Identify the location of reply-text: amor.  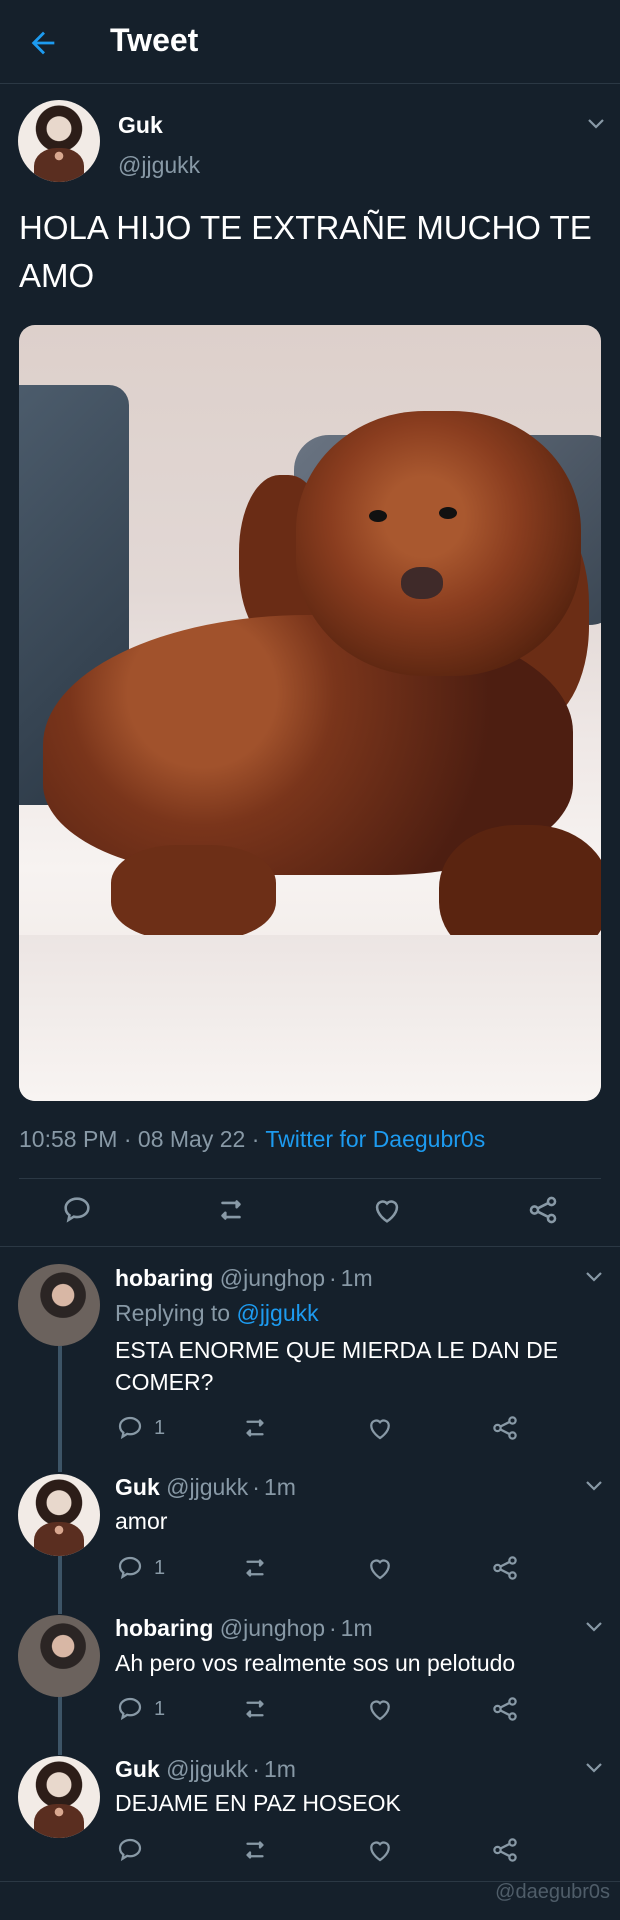
(141, 1521).